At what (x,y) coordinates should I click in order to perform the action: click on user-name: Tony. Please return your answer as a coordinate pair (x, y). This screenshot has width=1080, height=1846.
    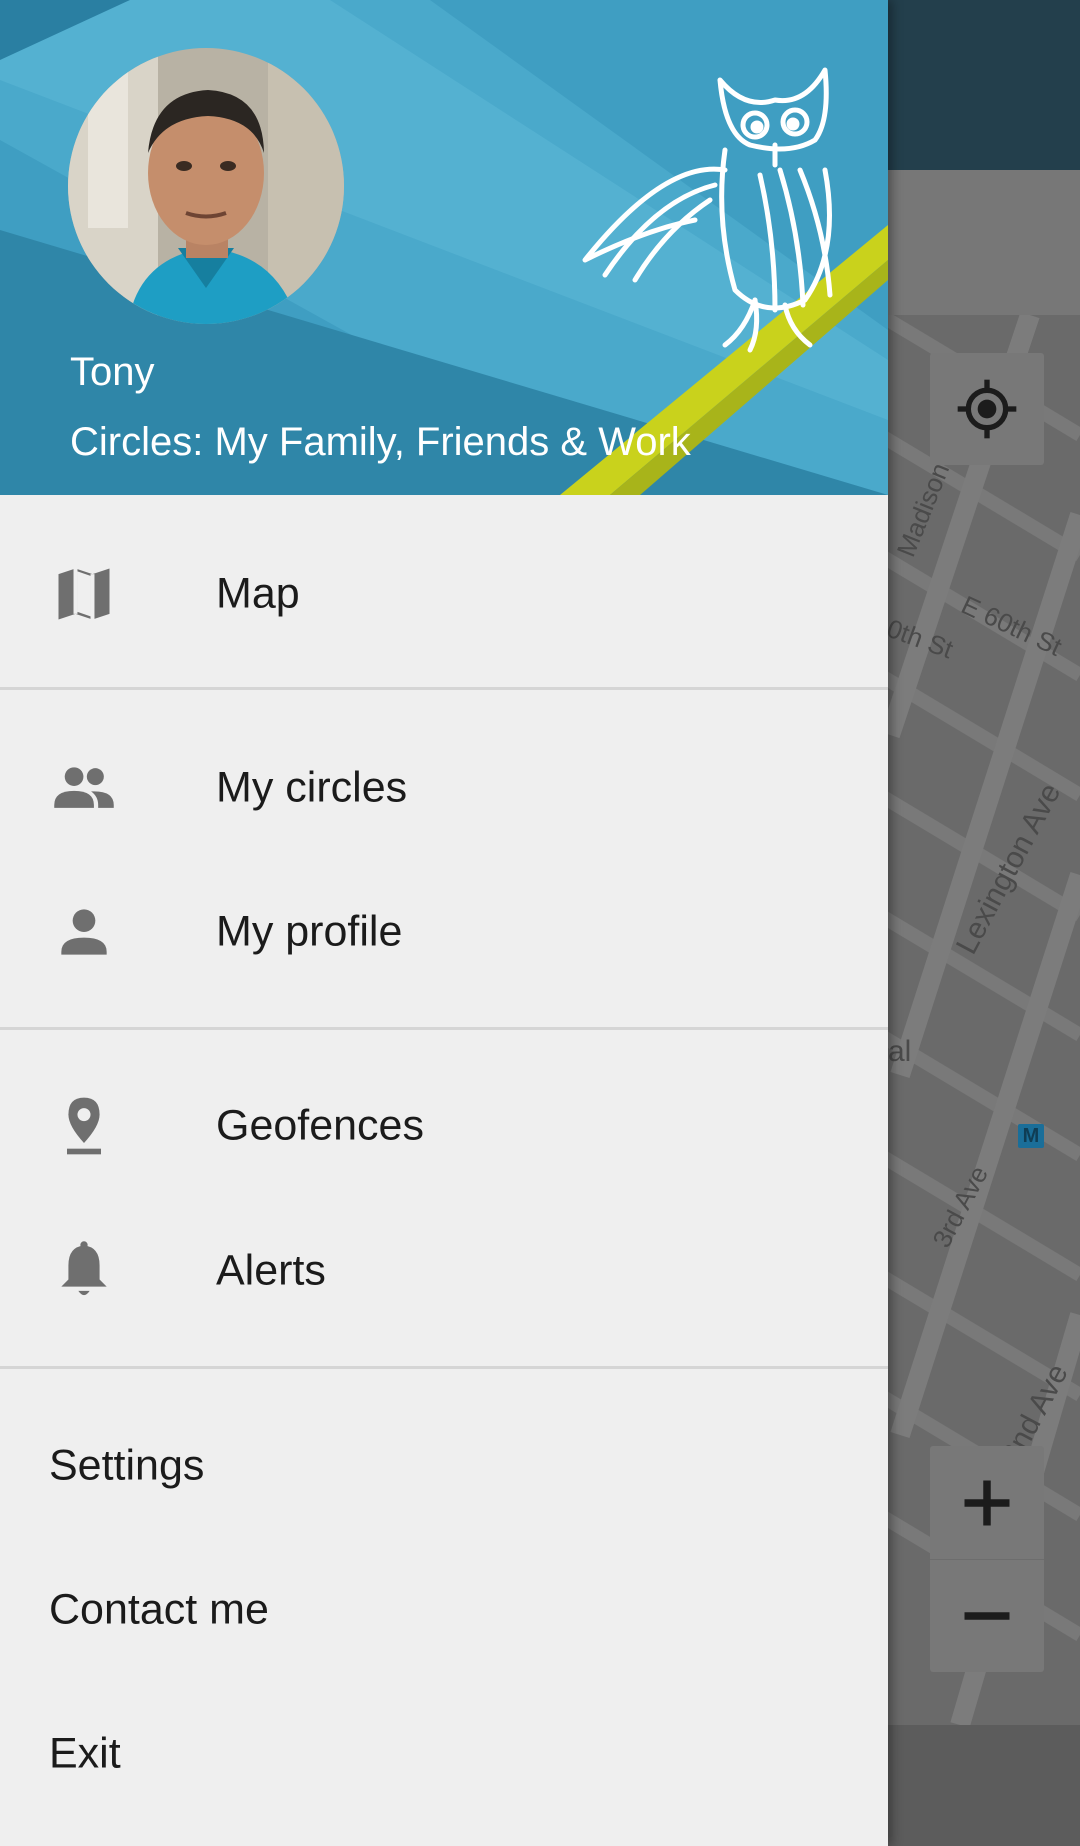
    Looking at the image, I should click on (112, 372).